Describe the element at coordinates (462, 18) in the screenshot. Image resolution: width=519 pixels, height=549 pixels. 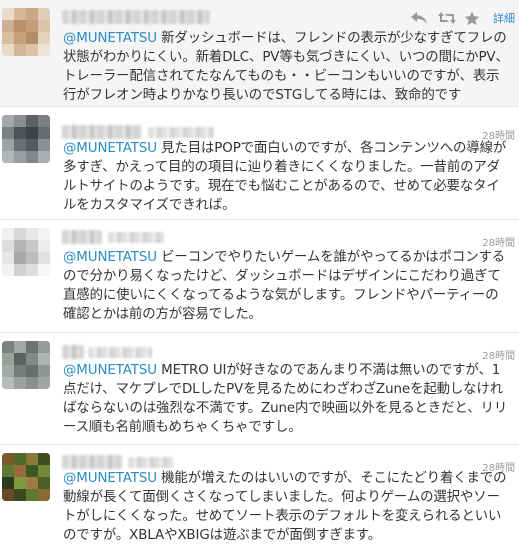
I see `tweet-actions: 詳細` at that location.